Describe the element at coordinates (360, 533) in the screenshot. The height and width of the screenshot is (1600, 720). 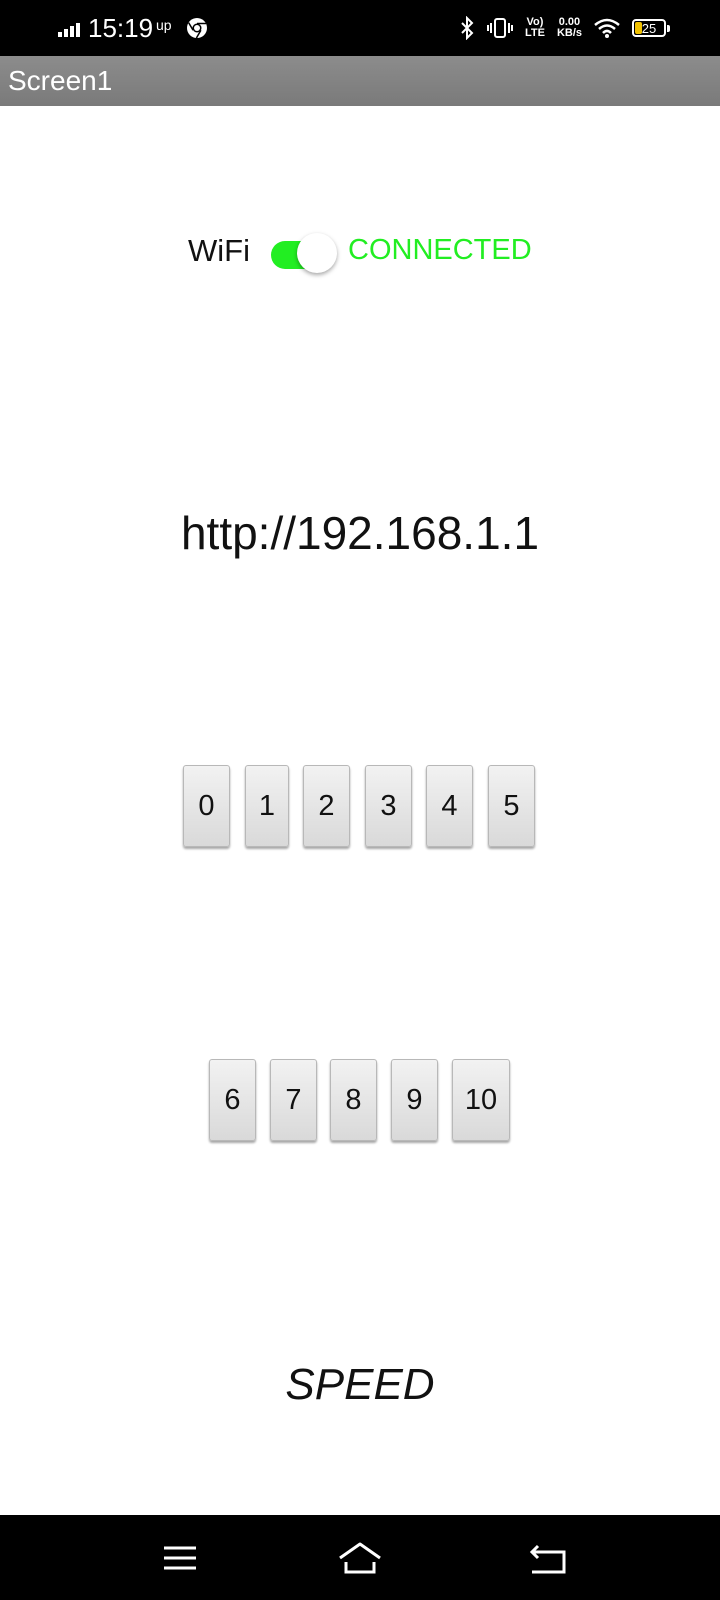
I see `url-label: http://192.168.1.1` at that location.